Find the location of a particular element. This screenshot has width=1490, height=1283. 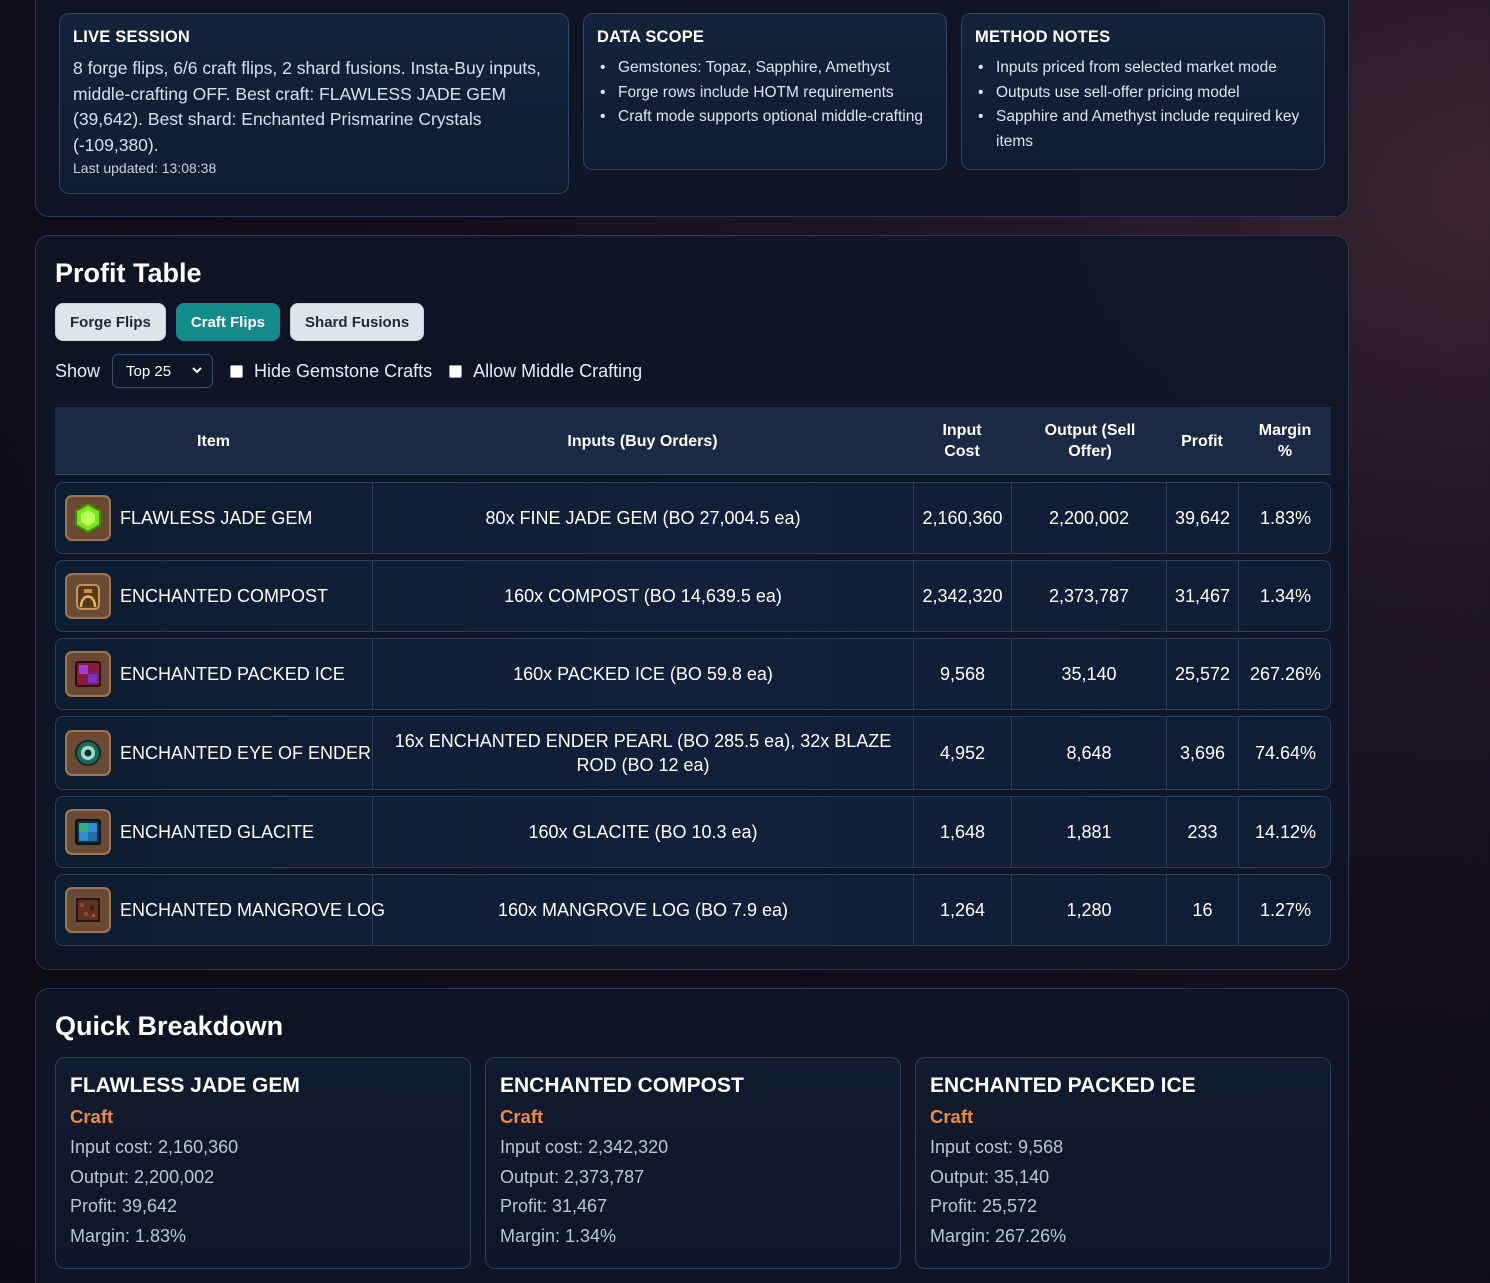

tab-craft-flips: Craft Flips is located at coordinates (228, 322).